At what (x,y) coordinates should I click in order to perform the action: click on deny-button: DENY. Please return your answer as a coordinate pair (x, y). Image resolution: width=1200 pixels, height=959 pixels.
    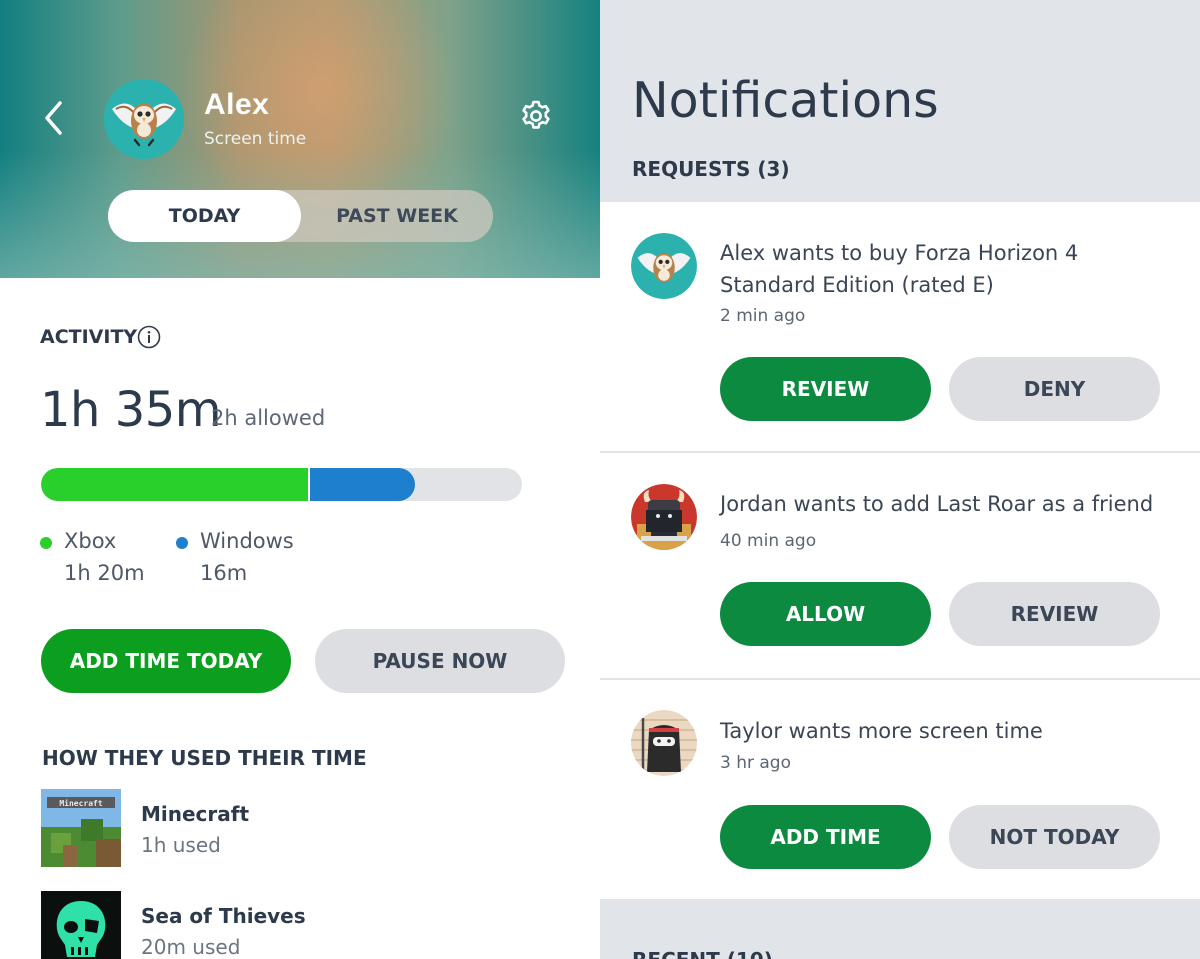
    Looking at the image, I should click on (1054, 389).